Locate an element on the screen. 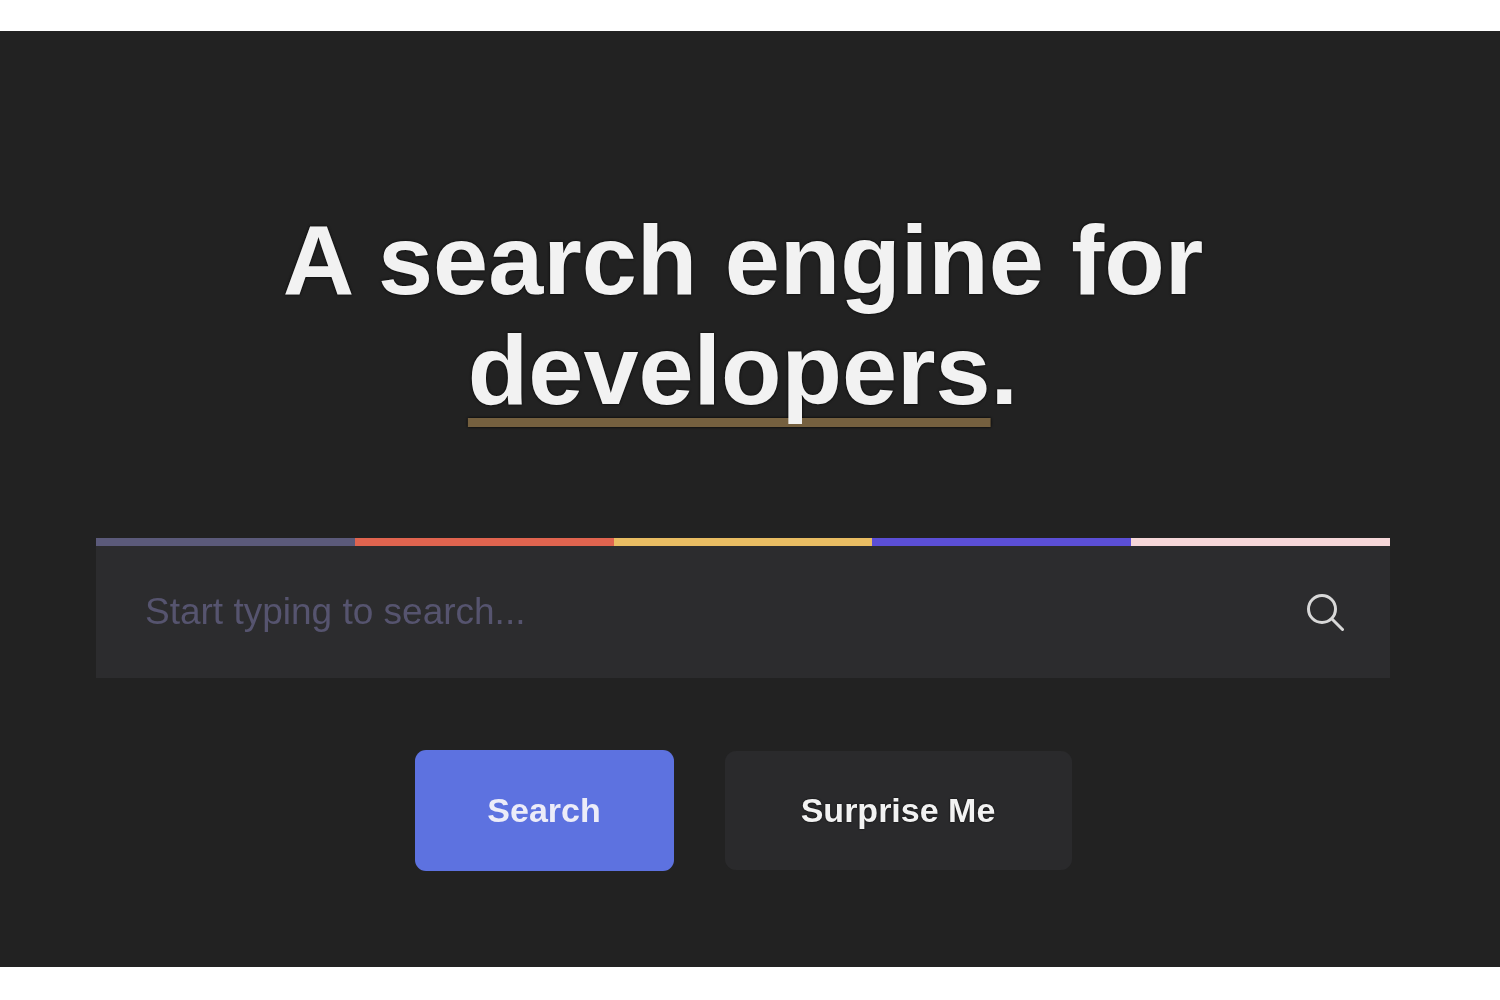 The width and height of the screenshot is (1500, 1000). search-icon is located at coordinates (1325, 612).